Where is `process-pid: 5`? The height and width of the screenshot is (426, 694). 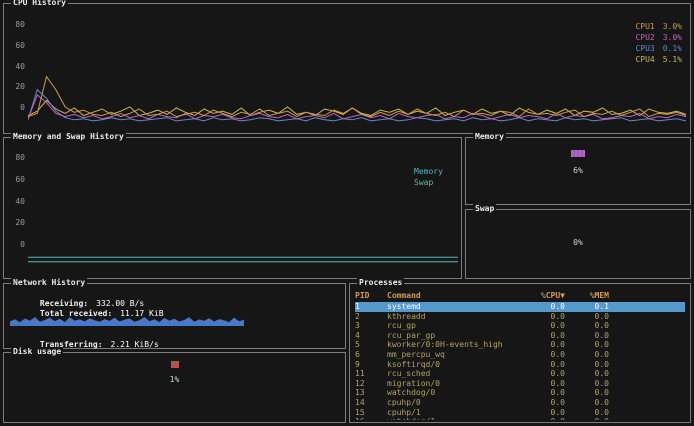
process-pid: 5 is located at coordinates (357, 345).